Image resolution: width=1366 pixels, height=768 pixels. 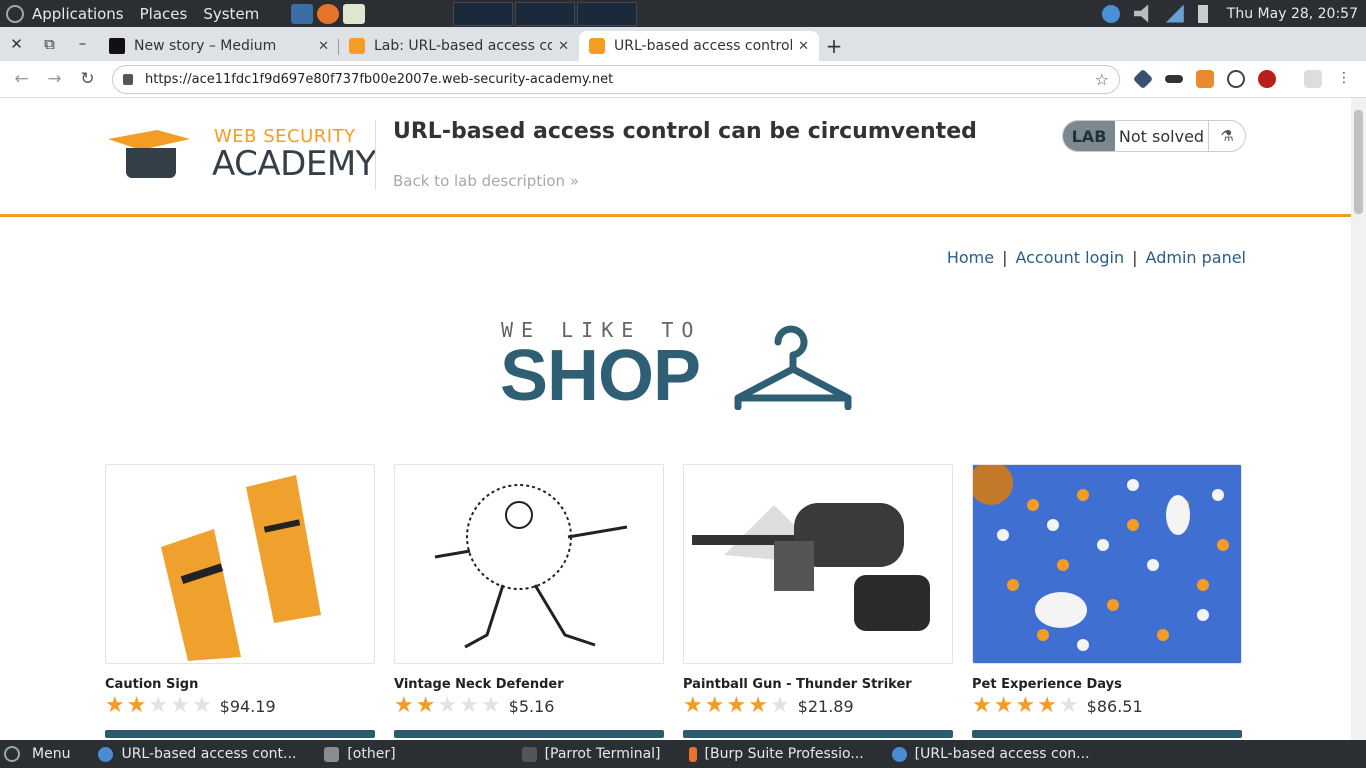 What do you see at coordinates (1205, 79) in the screenshot?
I see `metamask-icon` at bounding box center [1205, 79].